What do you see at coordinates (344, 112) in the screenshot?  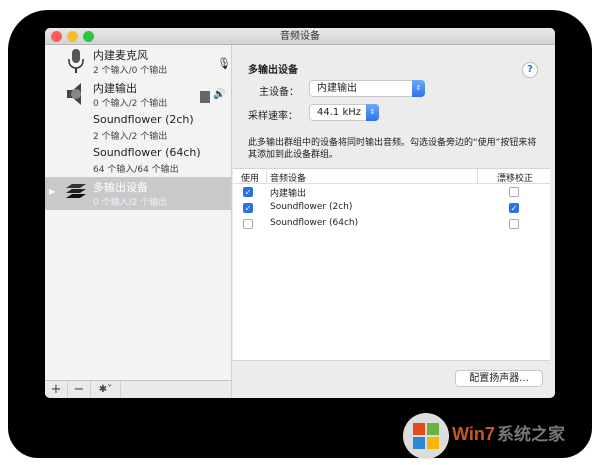 I see `sample-rate-select: 44.1 kHz ⇕` at bounding box center [344, 112].